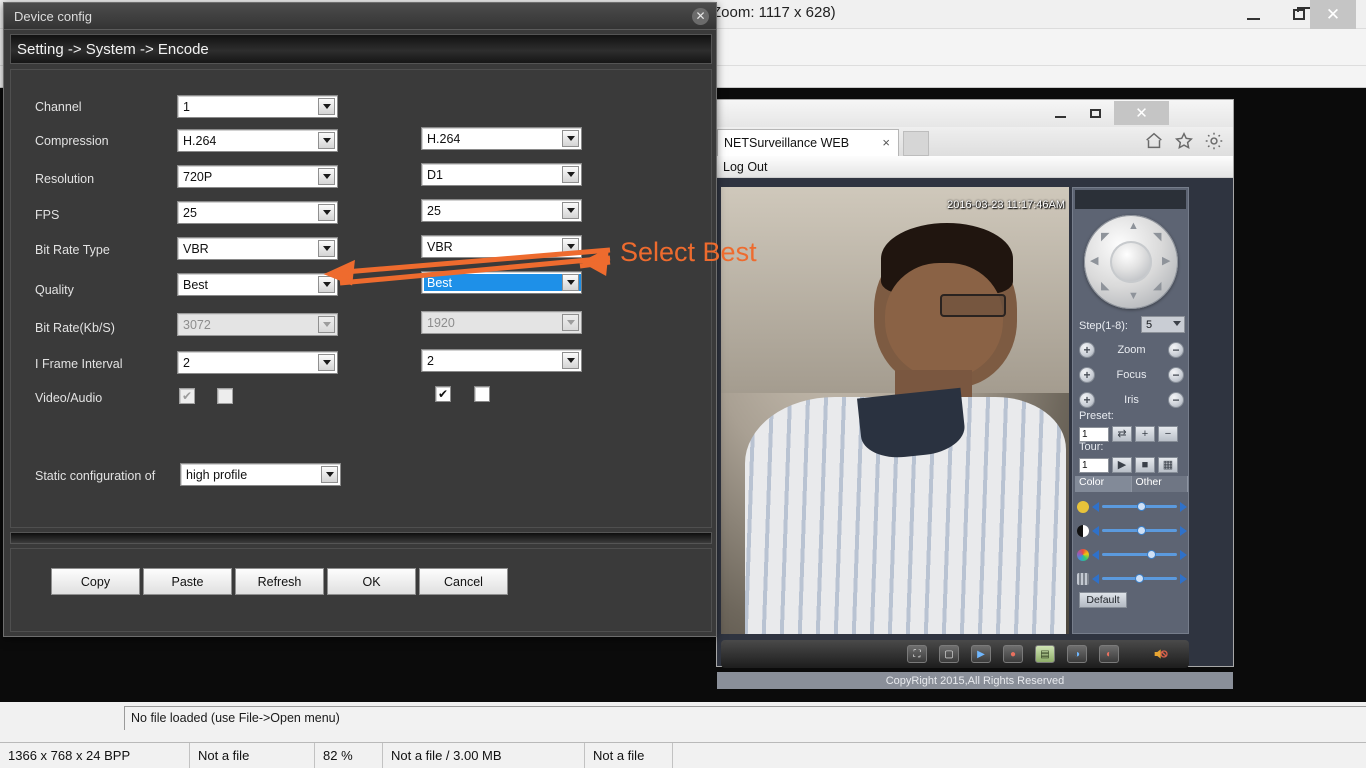 Image resolution: width=1366 pixels, height=768 pixels. Describe the element at coordinates (1095, 554) in the screenshot. I see `saturation-decrease-icon` at that location.